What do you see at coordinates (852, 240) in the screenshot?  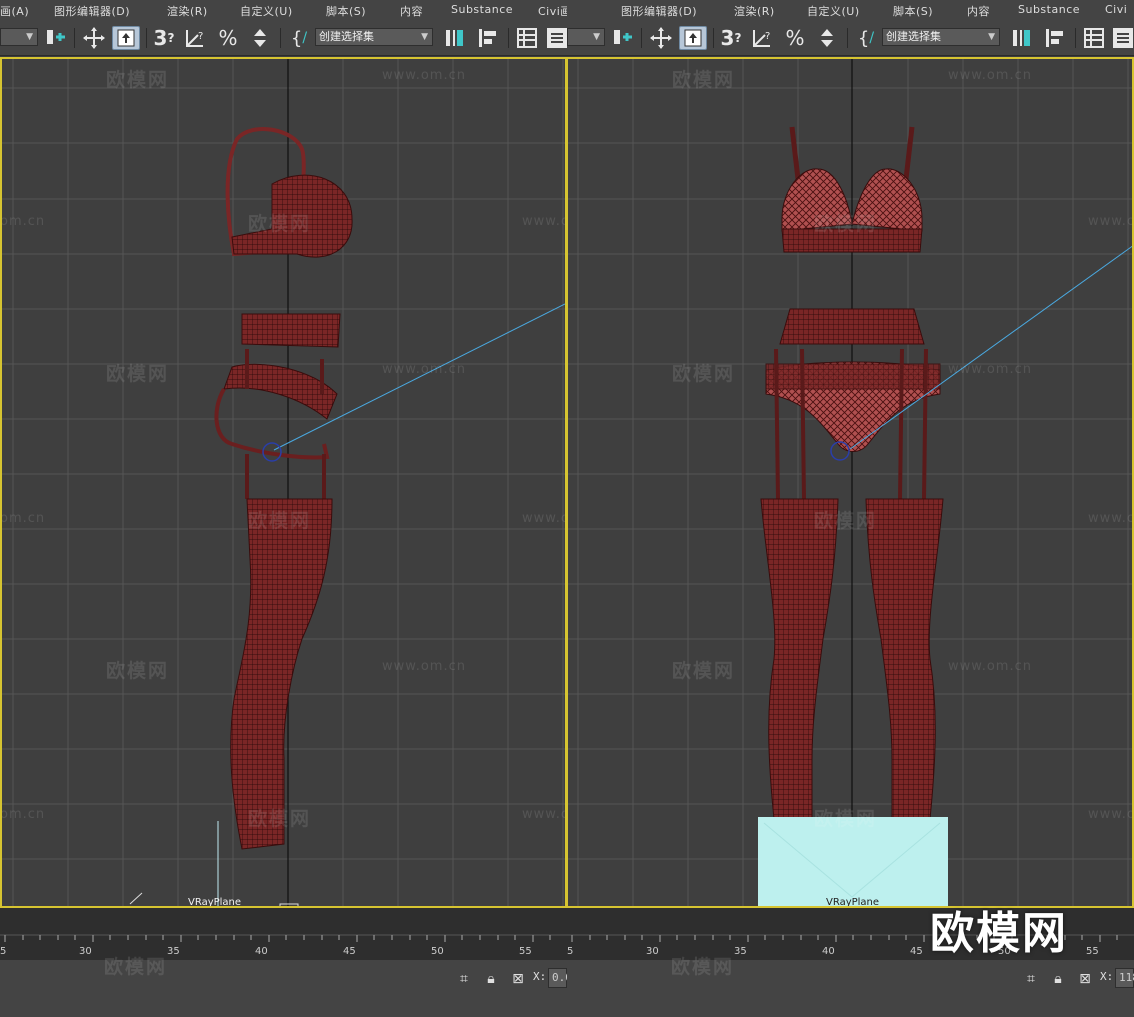 I see `bra-band-mesh` at bounding box center [852, 240].